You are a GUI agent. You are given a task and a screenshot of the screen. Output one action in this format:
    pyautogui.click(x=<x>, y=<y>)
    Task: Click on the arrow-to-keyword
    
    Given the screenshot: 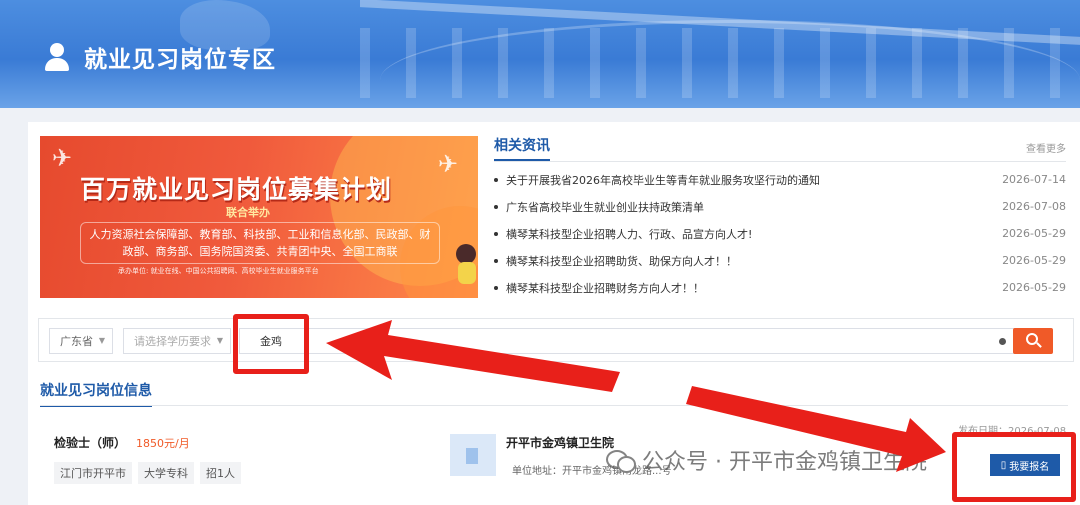 What is the action you would take?
    pyautogui.click(x=473, y=356)
    